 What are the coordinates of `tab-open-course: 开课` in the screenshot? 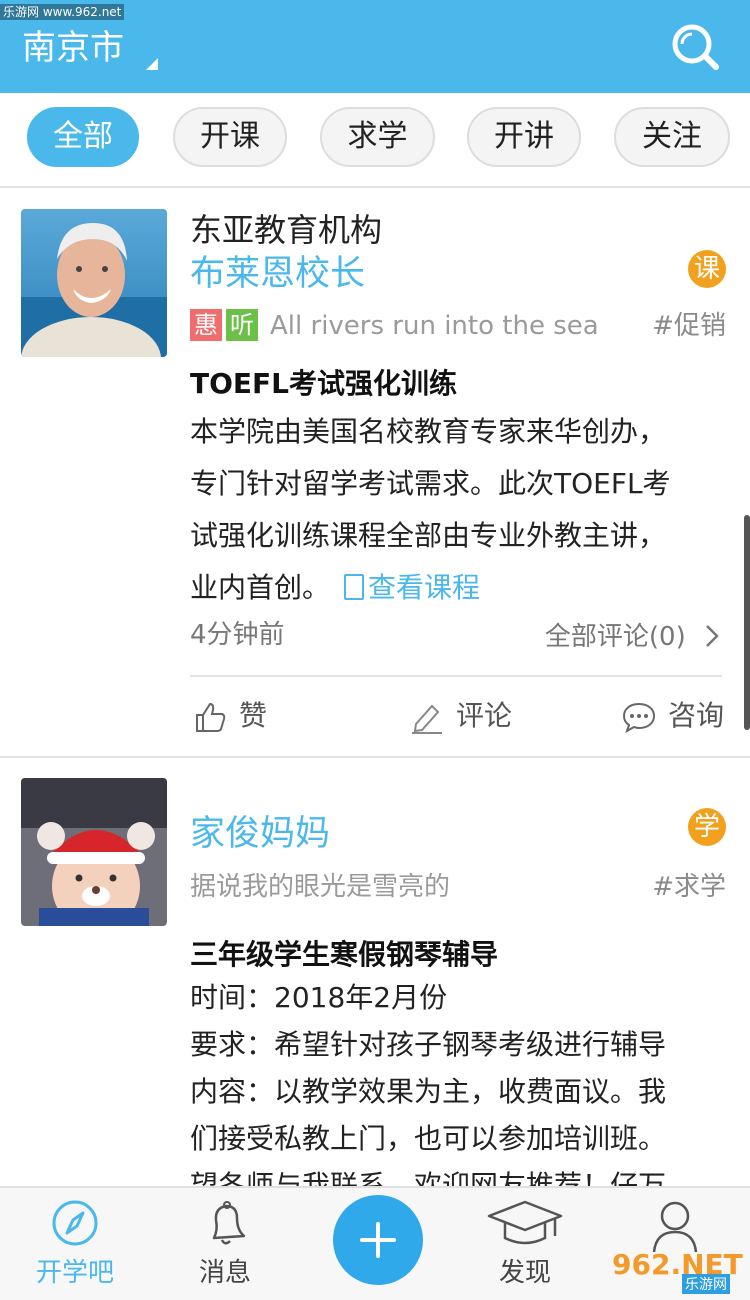 It's located at (230, 137).